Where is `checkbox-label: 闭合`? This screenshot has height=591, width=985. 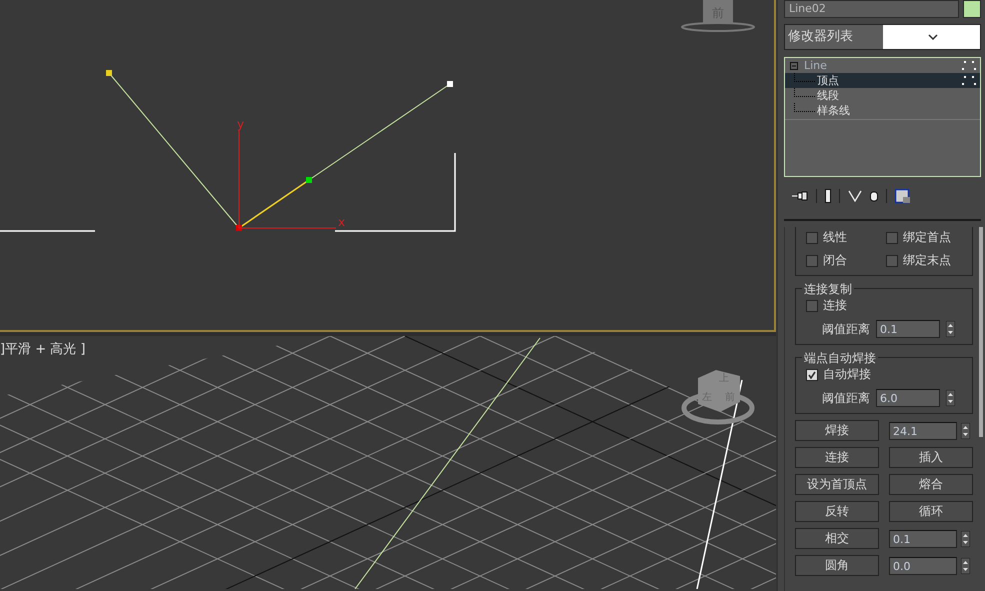 checkbox-label: 闭合 is located at coordinates (835, 260).